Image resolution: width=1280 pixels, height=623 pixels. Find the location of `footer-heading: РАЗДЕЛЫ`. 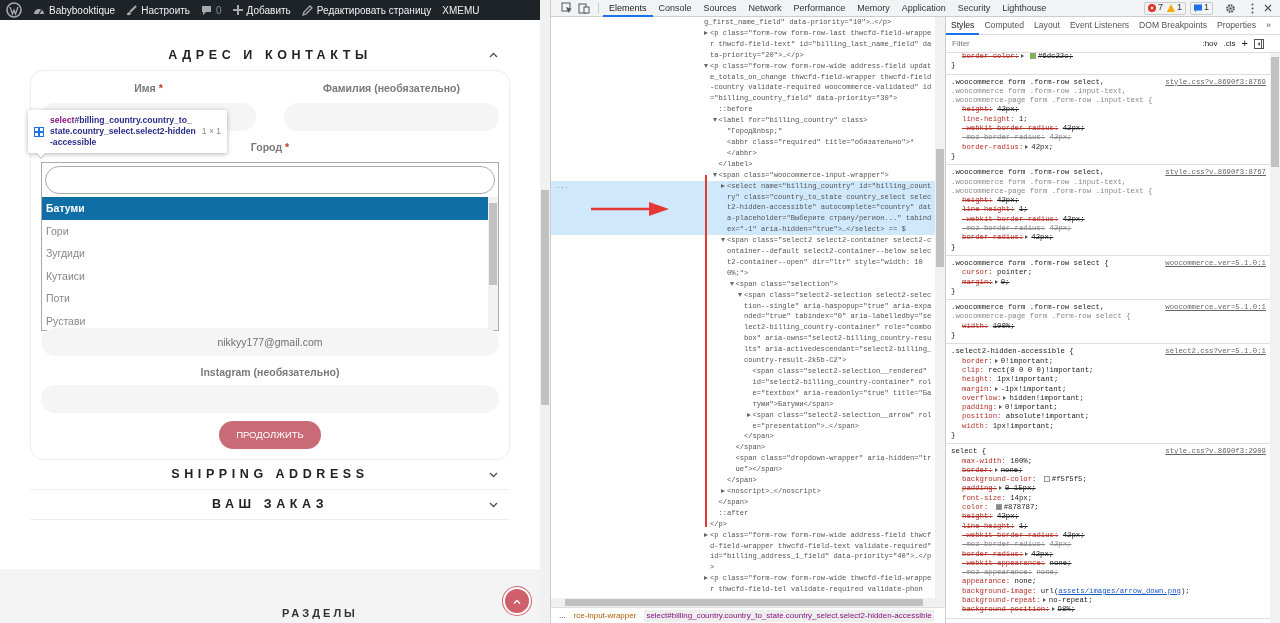

footer-heading: РАЗДЕЛЫ is located at coordinates (320, 613).